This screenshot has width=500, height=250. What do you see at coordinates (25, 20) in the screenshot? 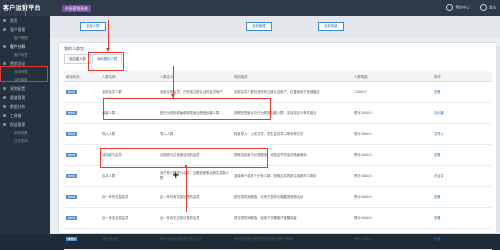
I see `sidebar-item: 首页` at bounding box center [25, 20].